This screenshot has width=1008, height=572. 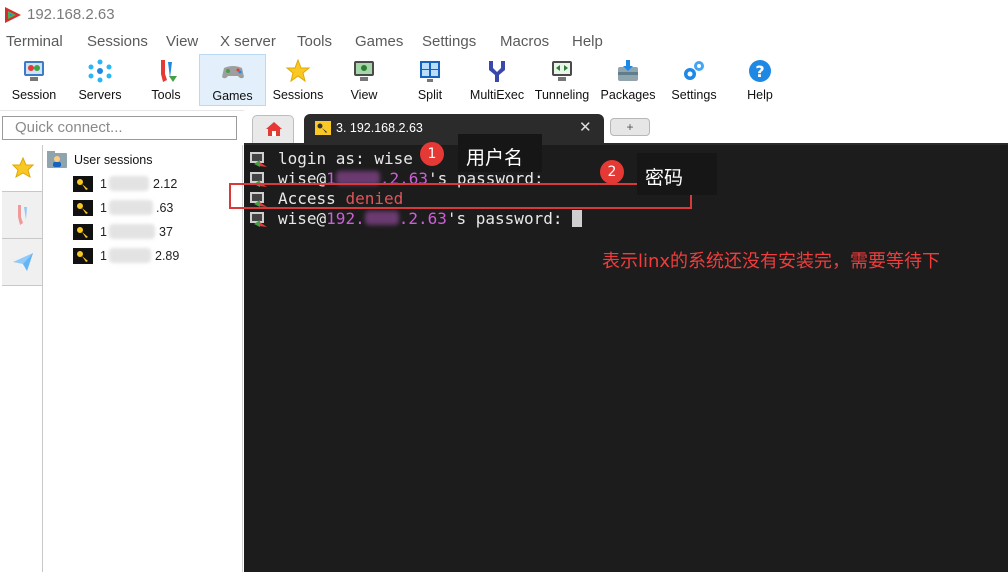 I want to click on menu-tools: Tools, so click(x=314, y=41).